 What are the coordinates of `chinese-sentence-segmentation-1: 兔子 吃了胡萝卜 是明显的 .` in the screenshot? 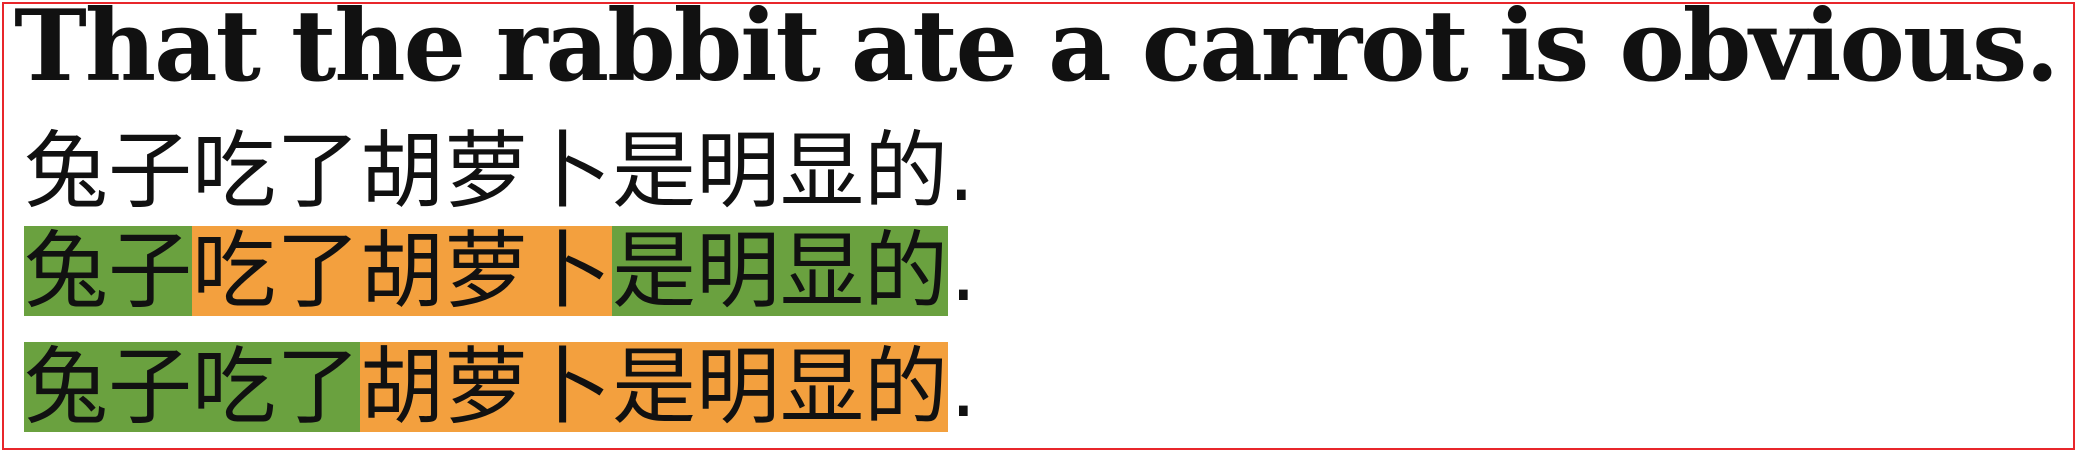 It's located at (500, 271).